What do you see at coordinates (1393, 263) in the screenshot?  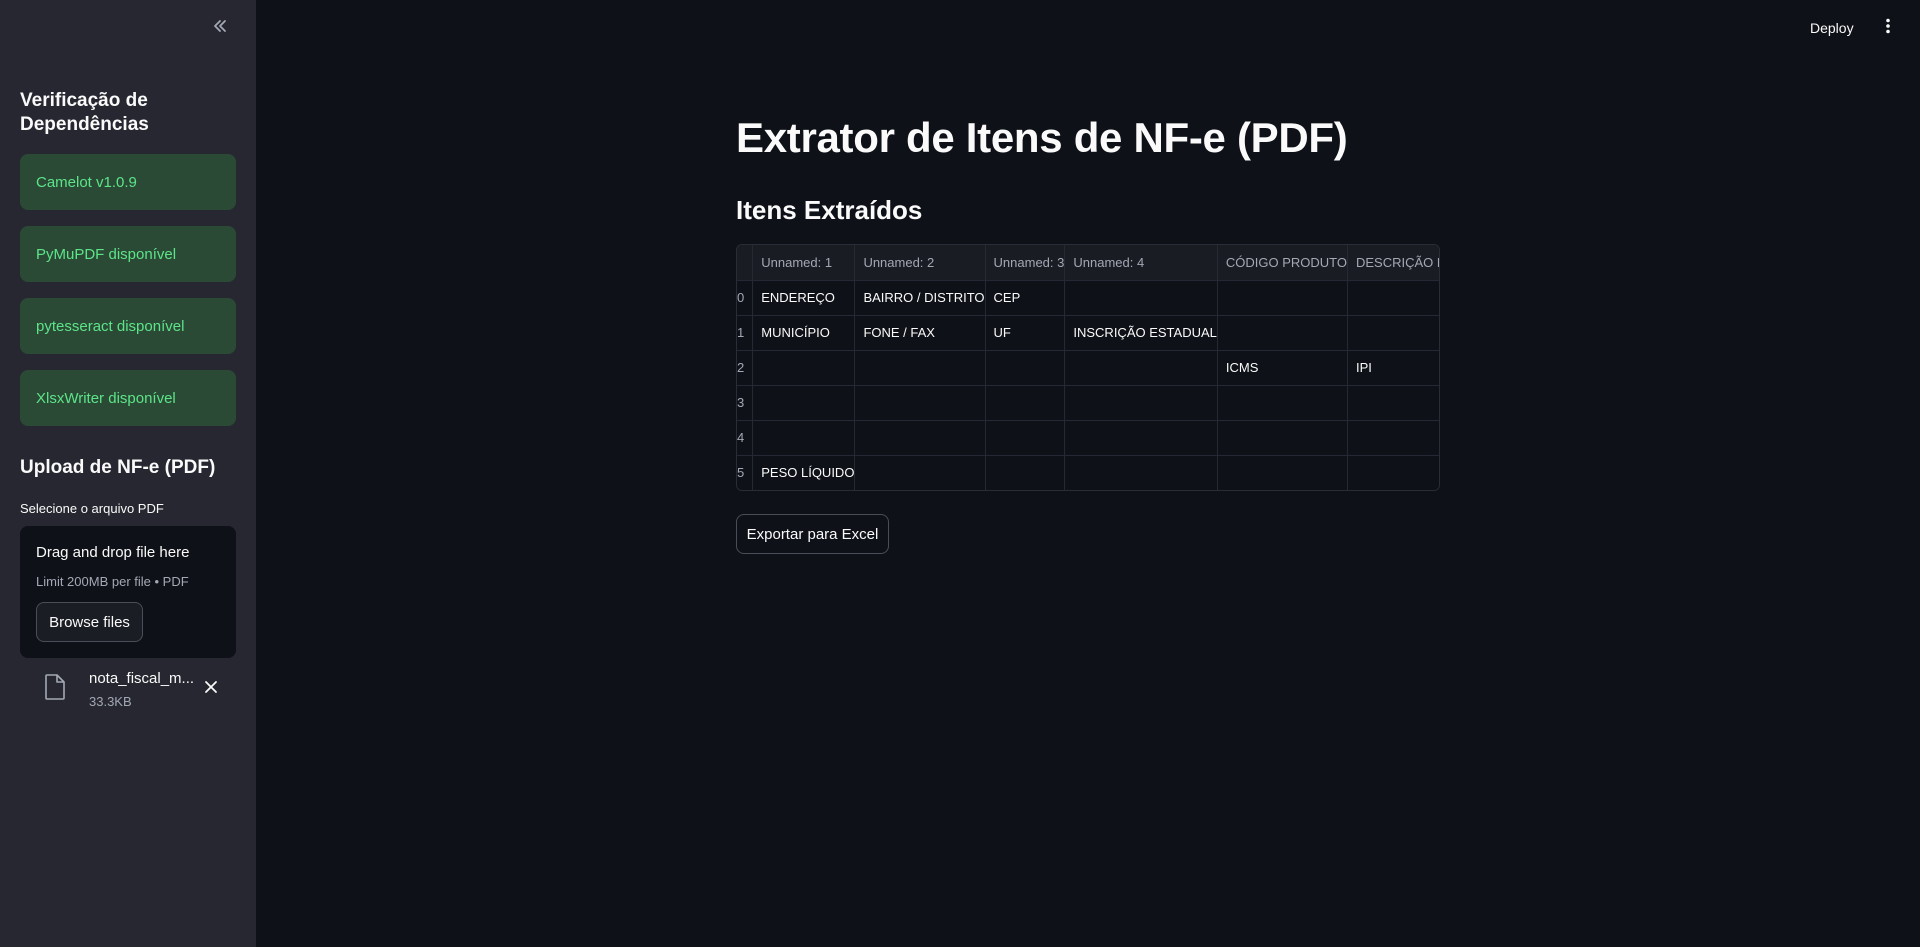 I see `table-column-header: DESCRIÇÃO DOS PRODUTO` at bounding box center [1393, 263].